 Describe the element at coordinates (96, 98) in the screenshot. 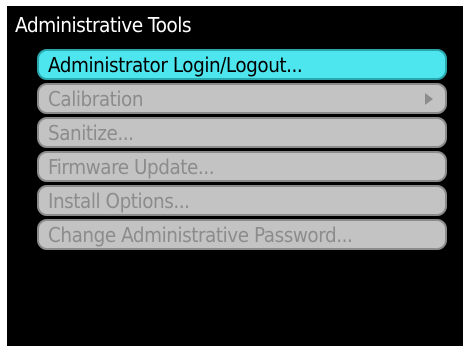

I see `menu-item-label: Calibration` at that location.